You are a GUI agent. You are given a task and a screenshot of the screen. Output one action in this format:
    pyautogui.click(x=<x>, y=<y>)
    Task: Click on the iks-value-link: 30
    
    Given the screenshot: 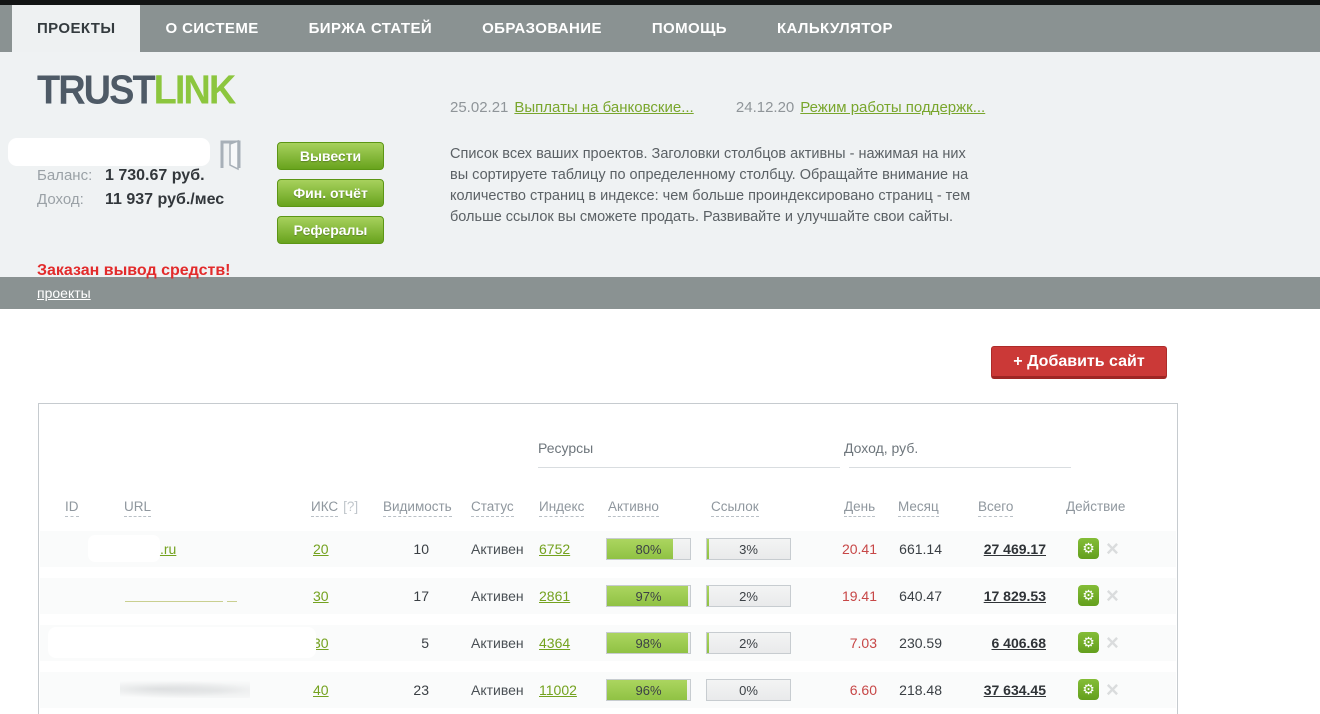 What is the action you would take?
    pyautogui.click(x=321, y=596)
    